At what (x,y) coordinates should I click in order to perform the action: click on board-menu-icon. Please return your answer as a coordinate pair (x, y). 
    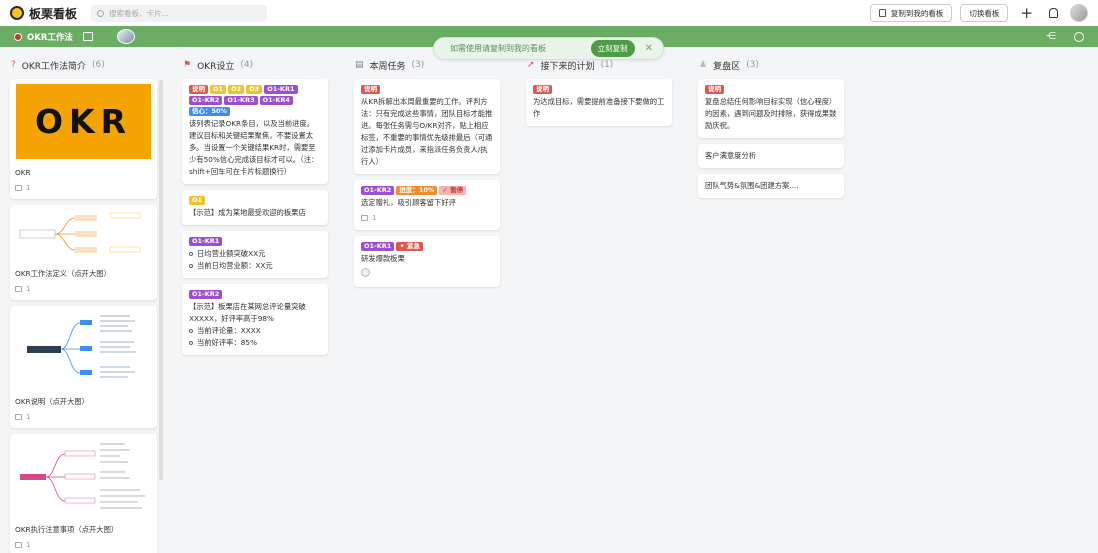
    Looking at the image, I should click on (87, 36).